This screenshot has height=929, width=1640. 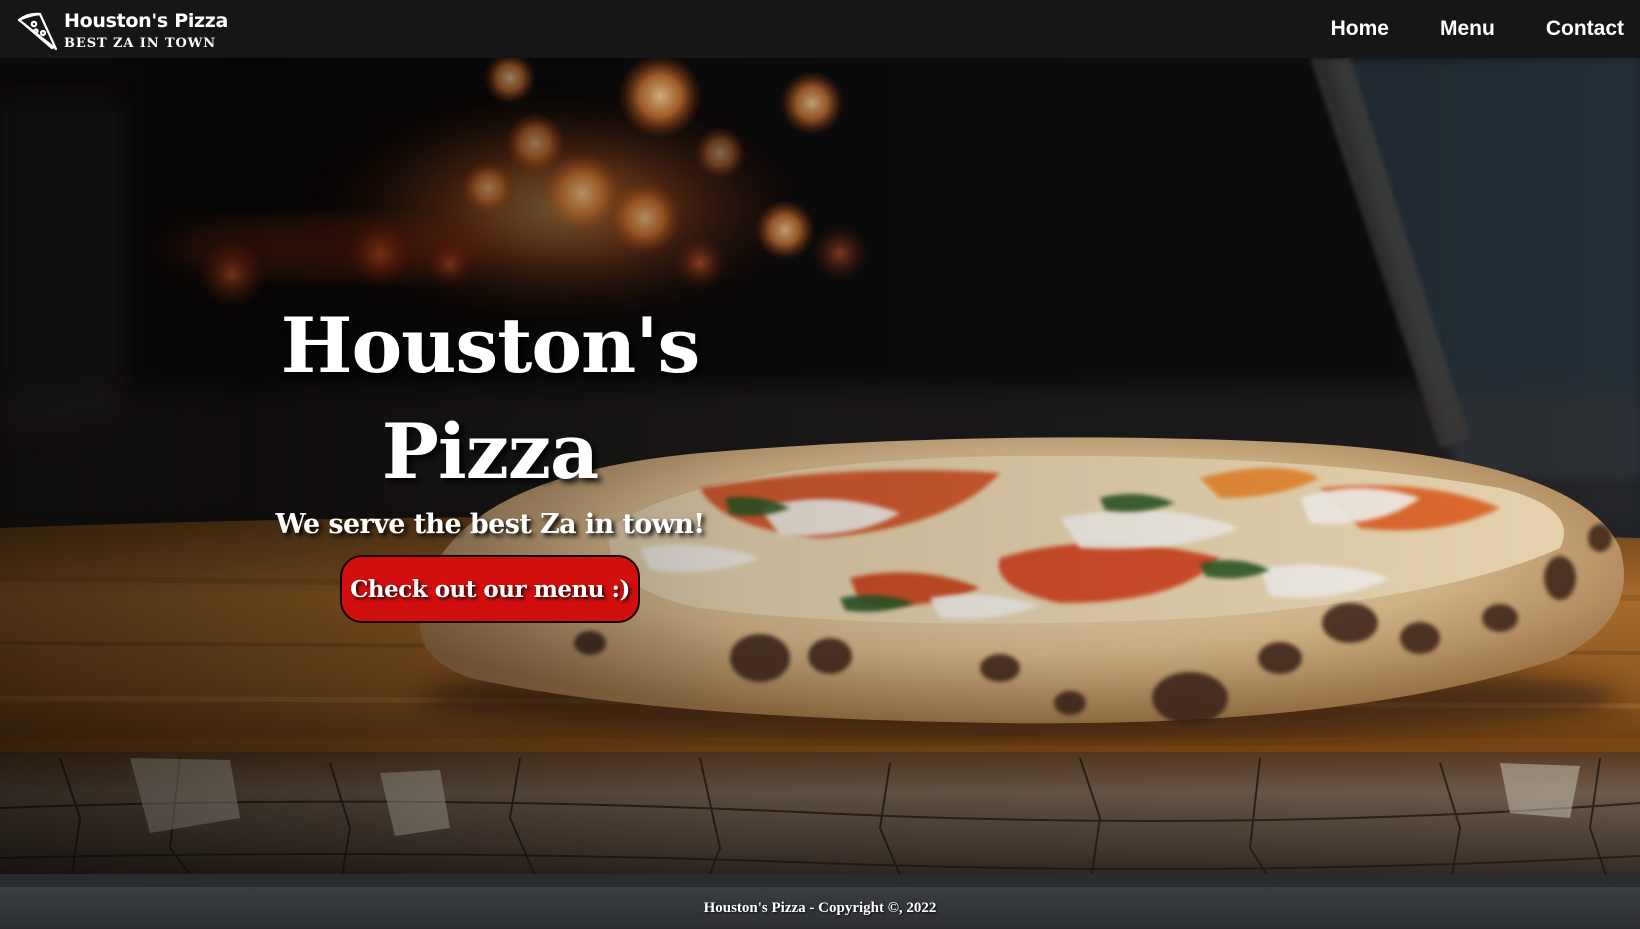 What do you see at coordinates (490, 451) in the screenshot?
I see `hero-title-line-2: Pizza` at bounding box center [490, 451].